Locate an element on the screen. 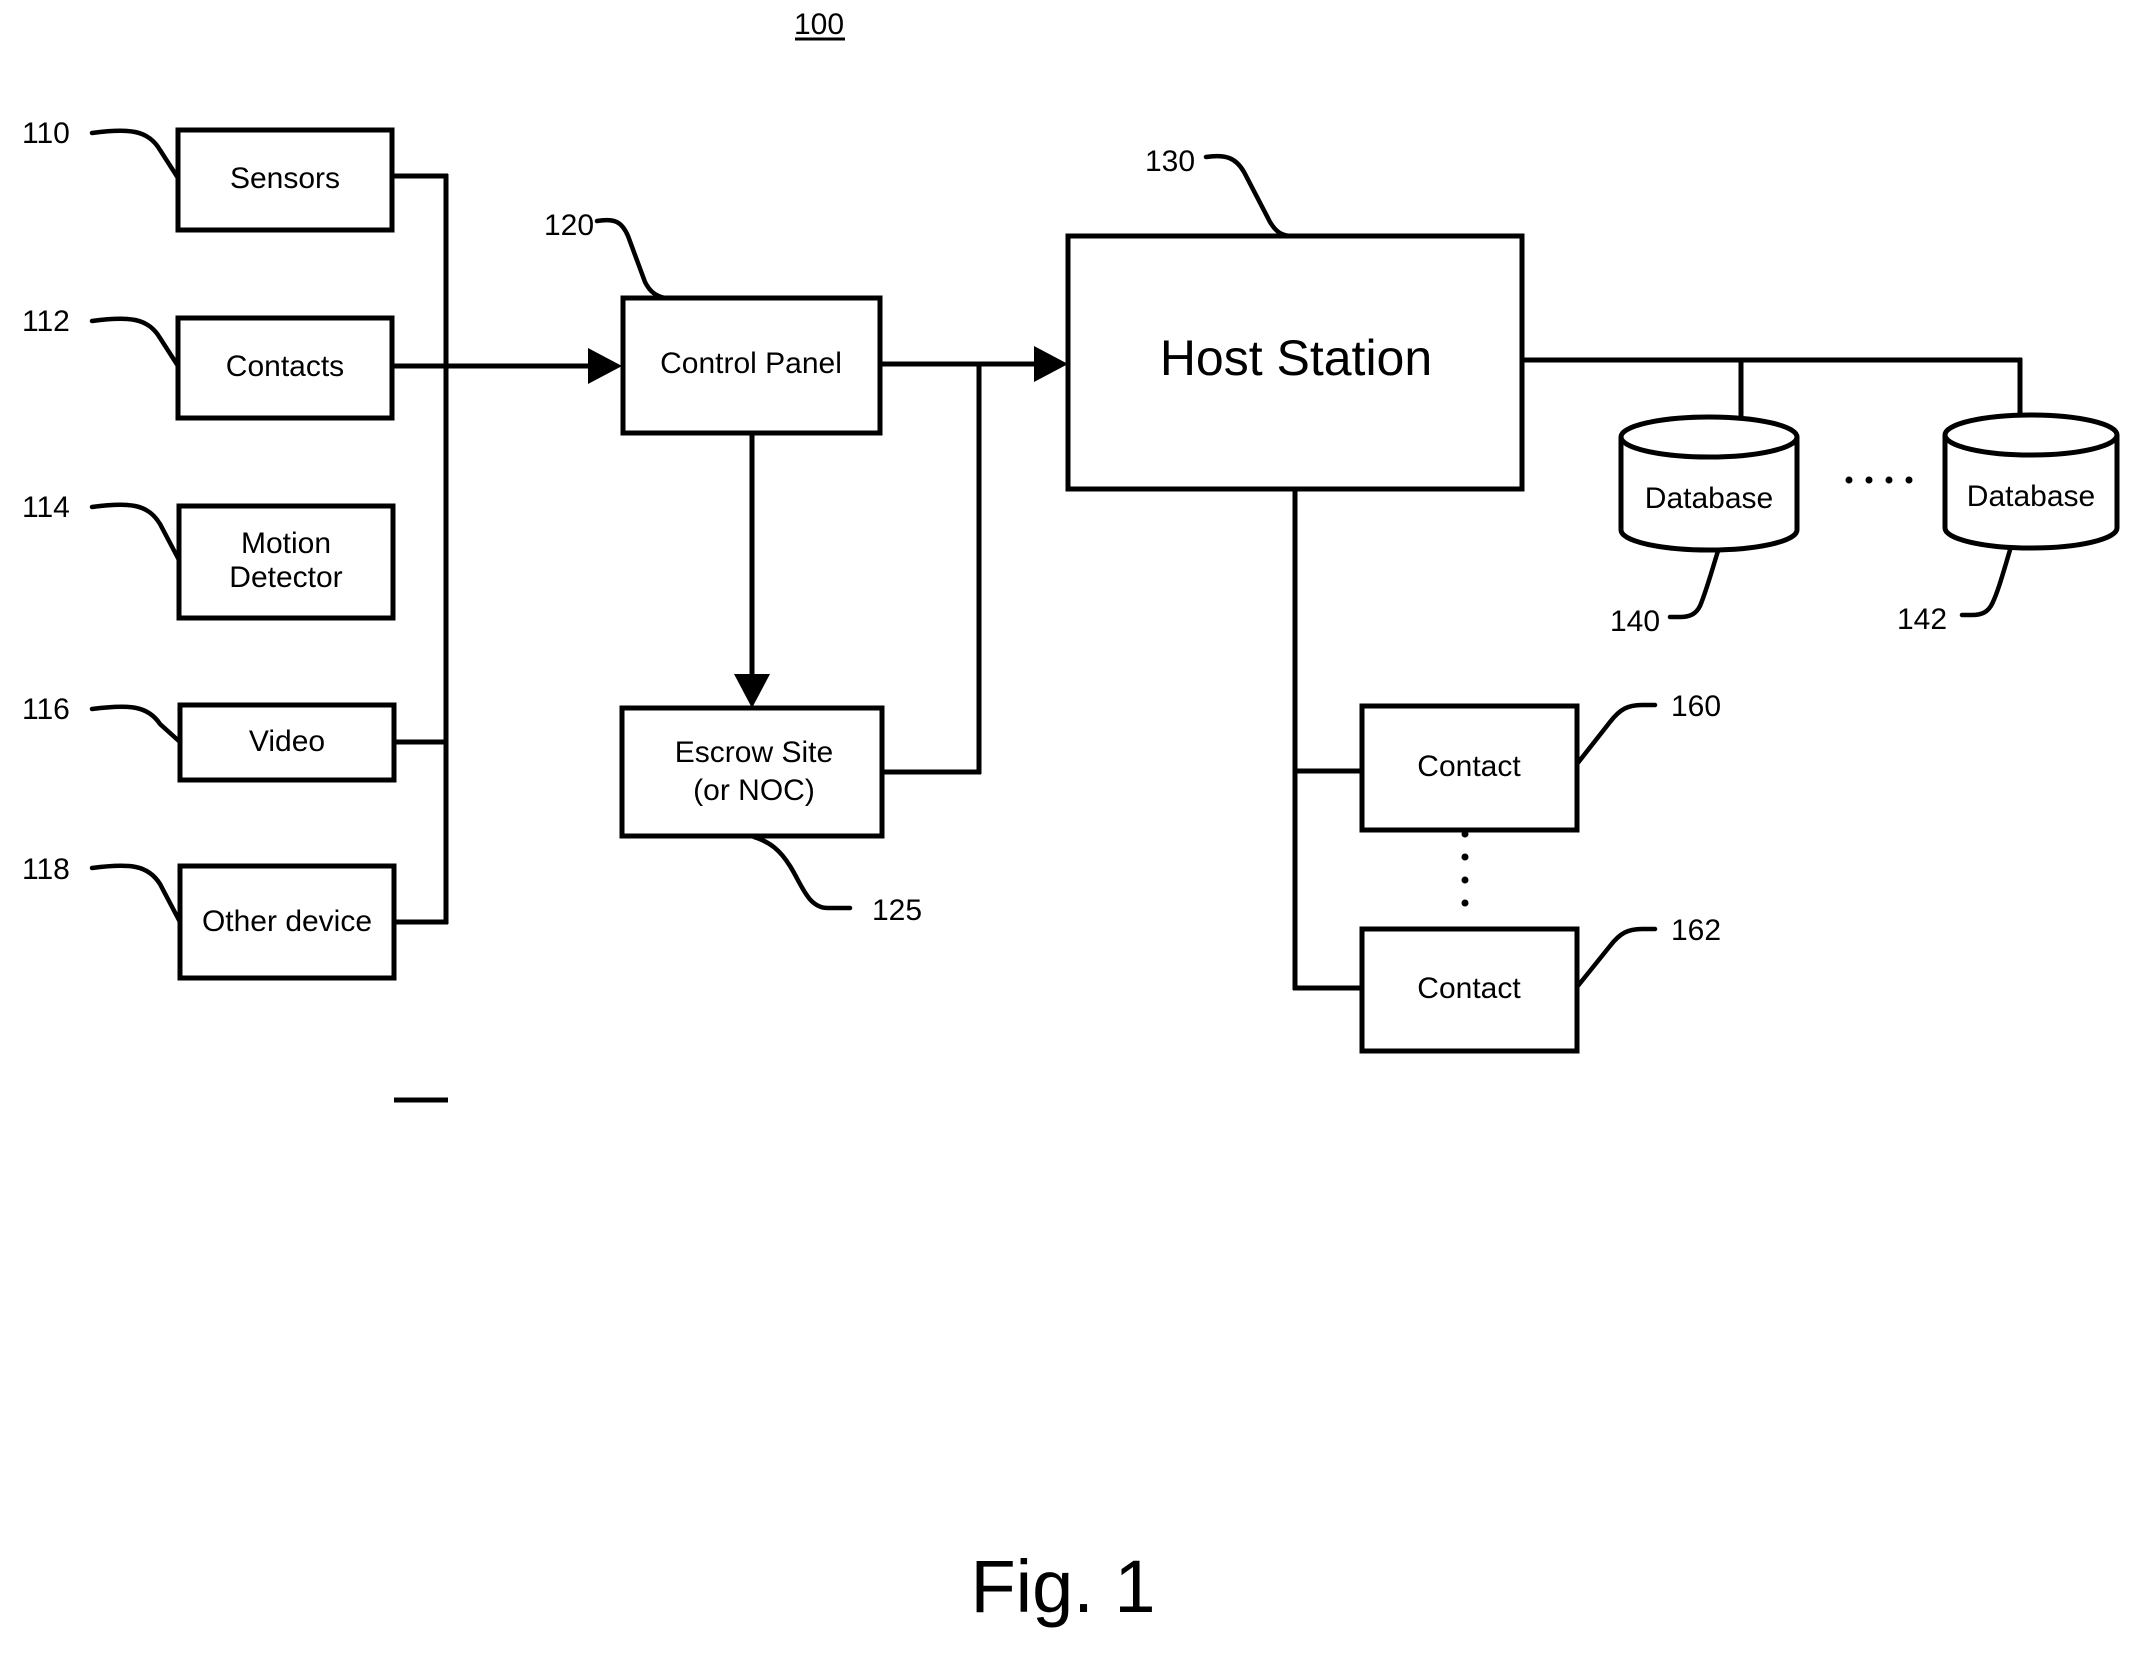 The height and width of the screenshot is (1654, 2131). contact-160-leader is located at coordinates (1616, 734).